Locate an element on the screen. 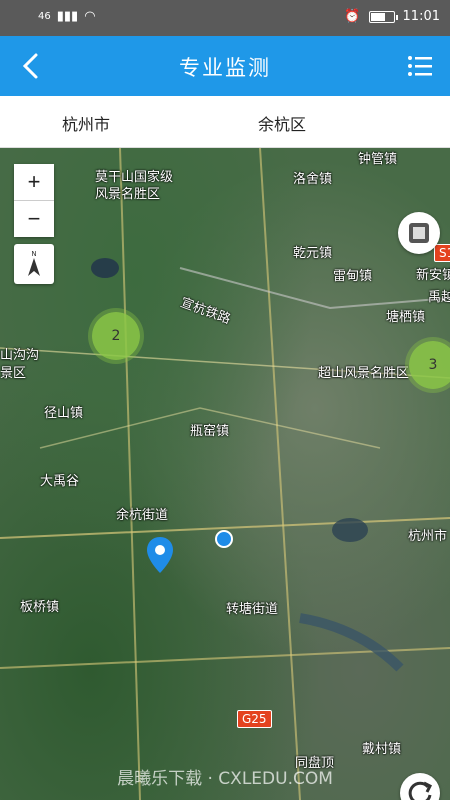 The image size is (450, 800). place-label: 转塘街道 is located at coordinates (252, 609).